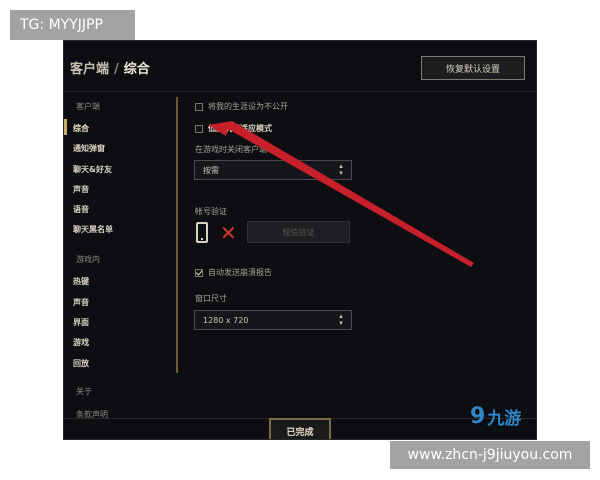 Image resolution: width=600 pixels, height=480 pixels. I want to click on sidebar-item-replays: 回放, so click(81, 363).